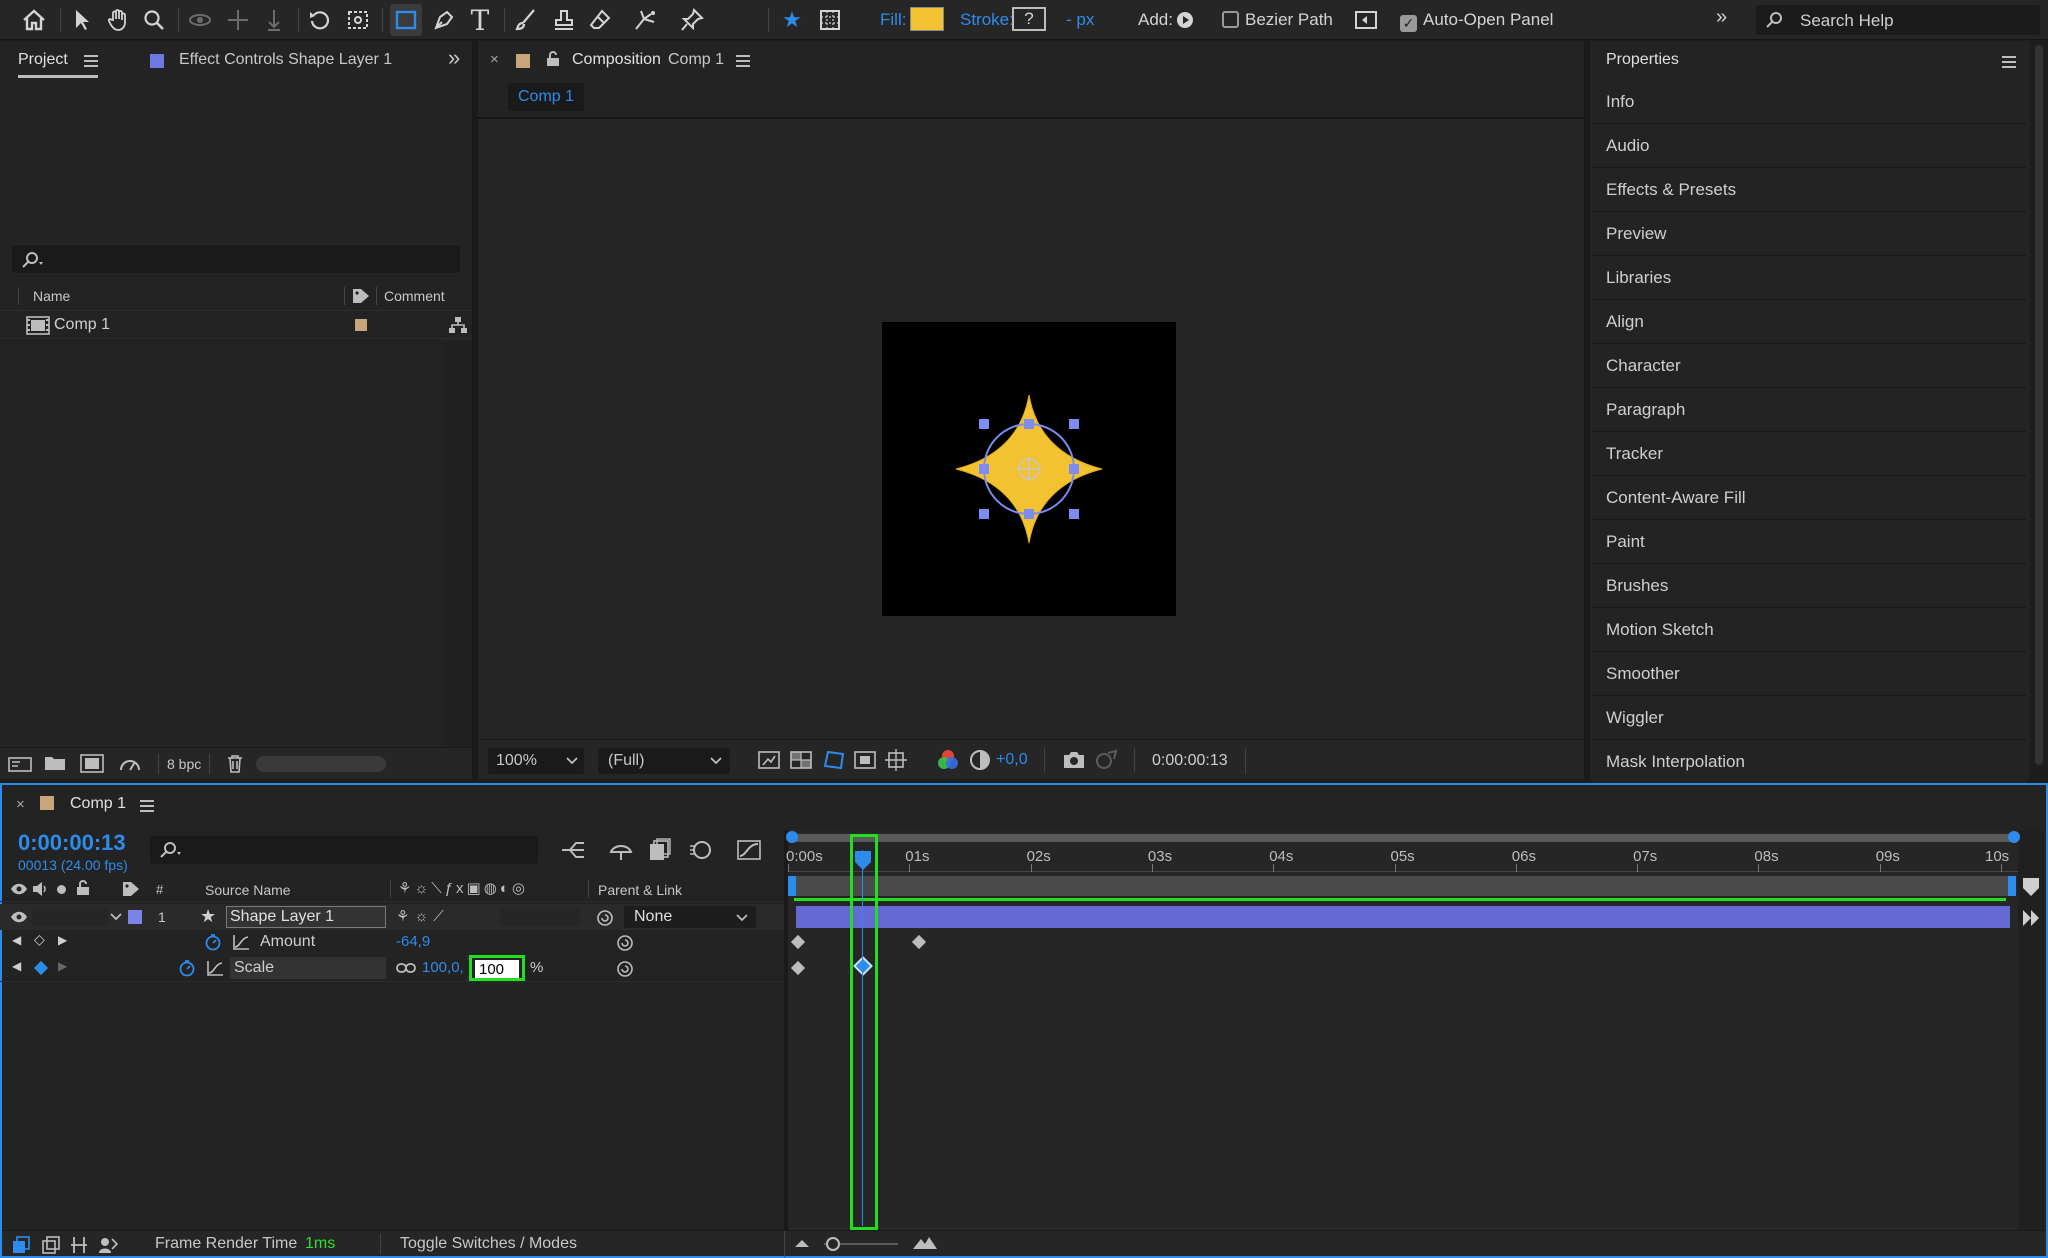 This screenshot has width=2048, height=1258. What do you see at coordinates (91, 61) in the screenshot?
I see `project-panel-menu-icon` at bounding box center [91, 61].